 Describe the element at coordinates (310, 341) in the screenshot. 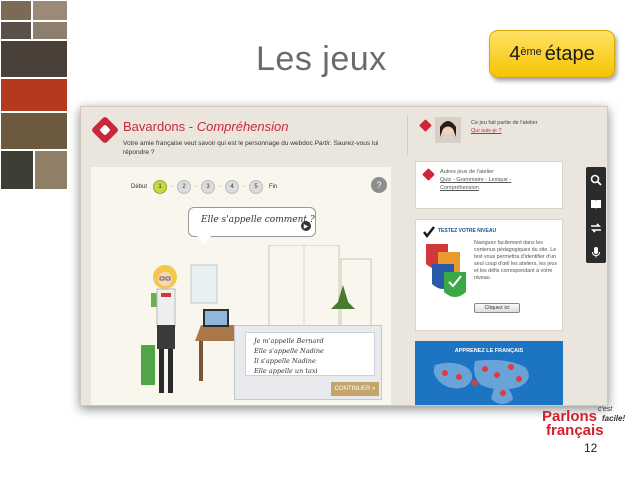

I see `answer-option: Je m'appelle Bernard` at that location.